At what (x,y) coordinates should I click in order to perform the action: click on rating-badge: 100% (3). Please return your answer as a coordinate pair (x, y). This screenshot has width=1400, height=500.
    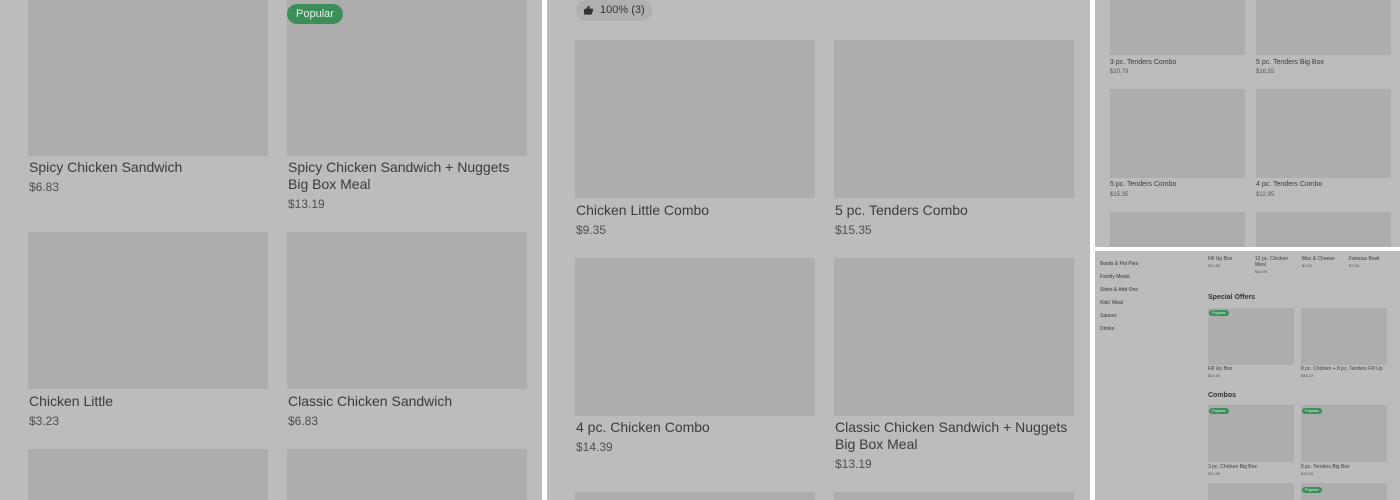
    Looking at the image, I should click on (614, 10).